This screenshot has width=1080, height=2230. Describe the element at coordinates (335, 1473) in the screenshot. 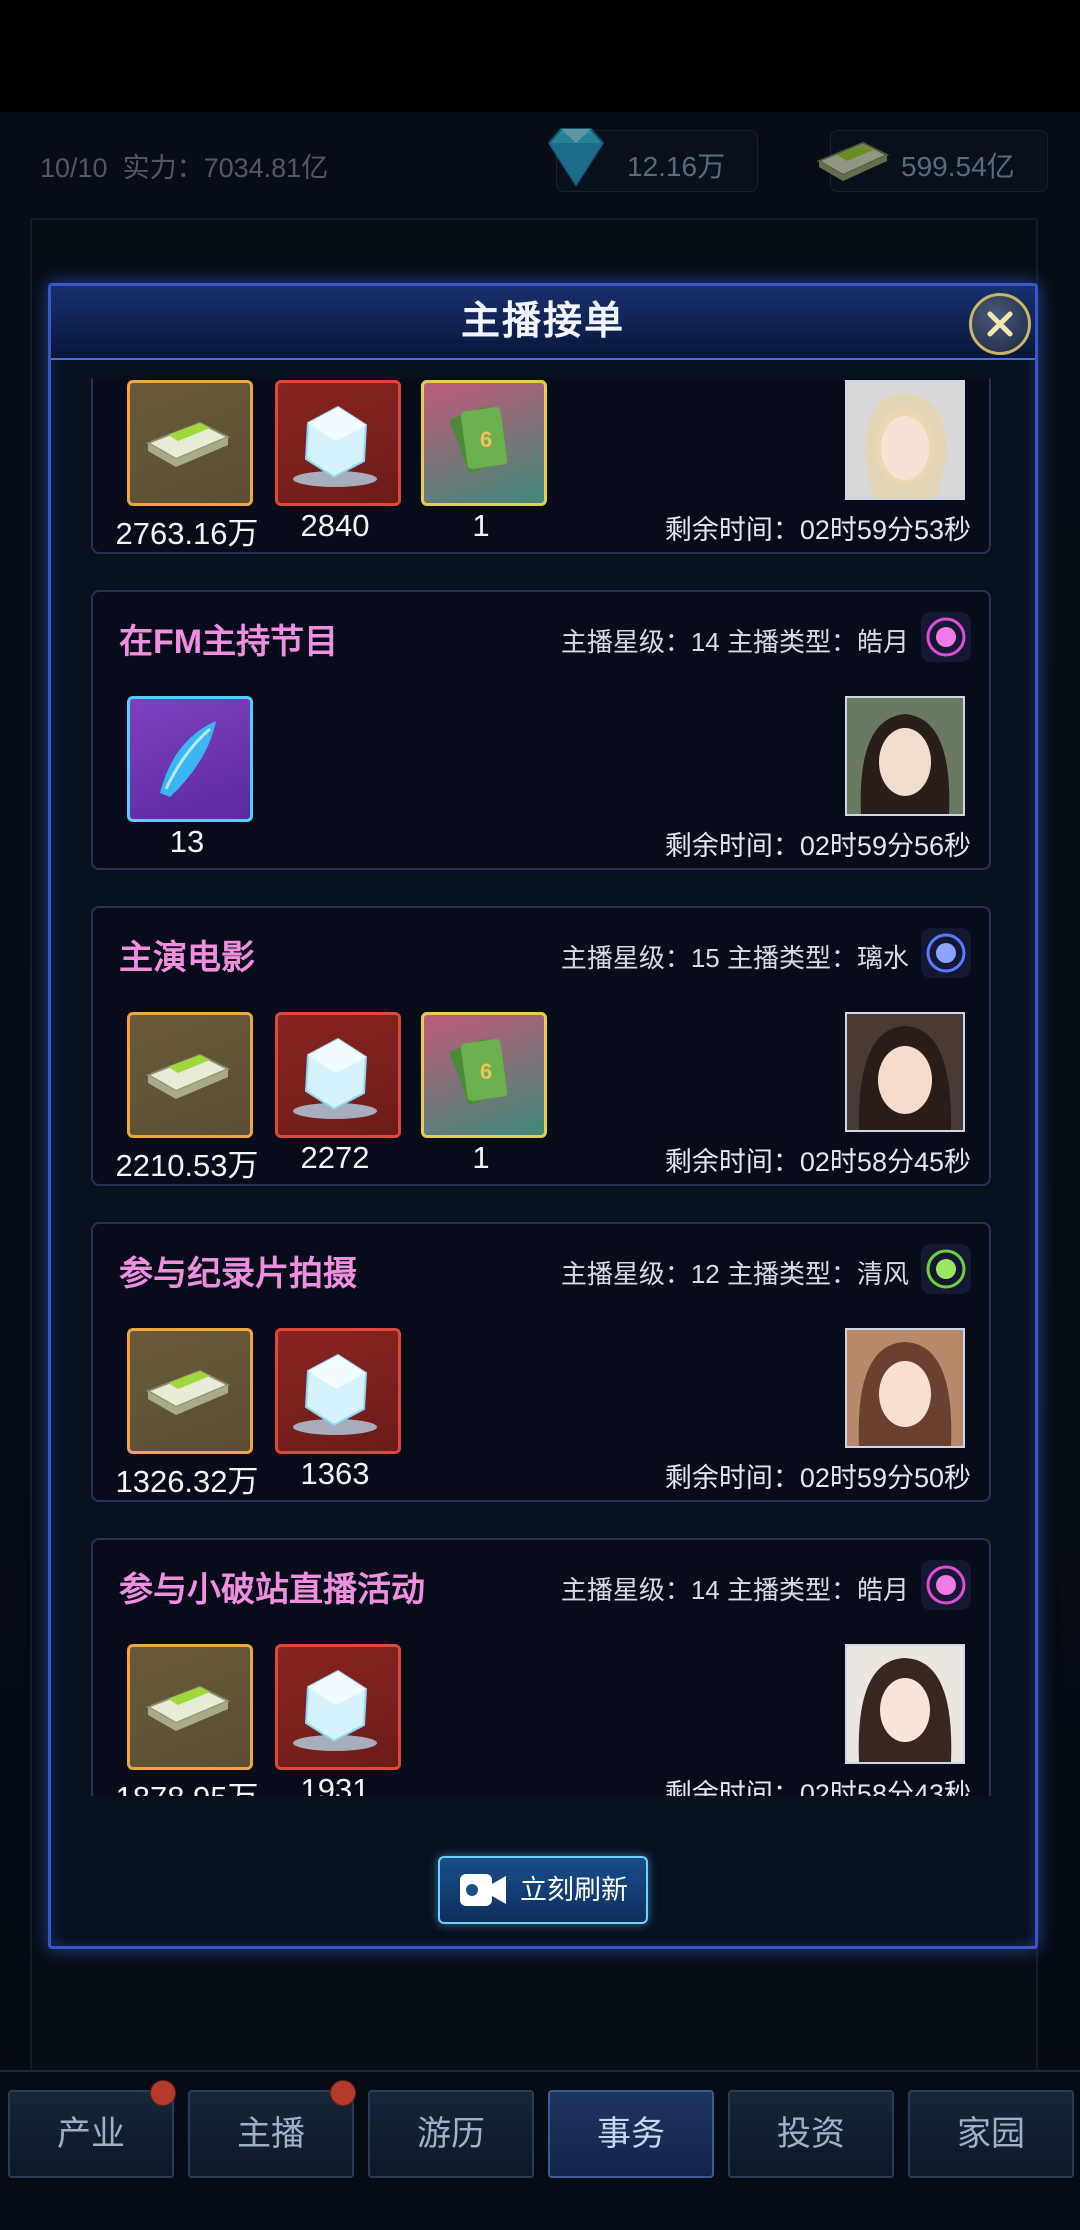

I see `reward-qty: 1363` at that location.